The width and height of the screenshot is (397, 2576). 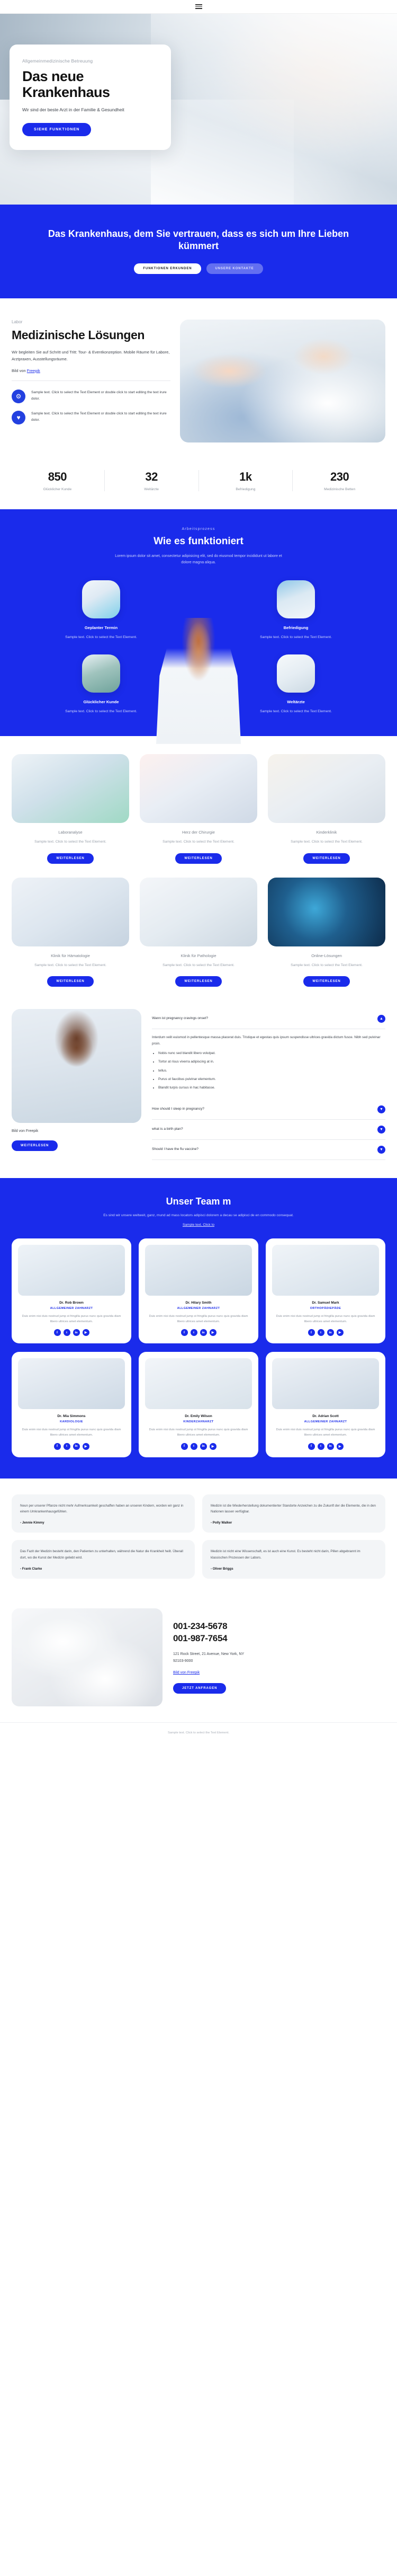 I want to click on member-name: Dr. Hilary Smith, so click(x=198, y=1302).